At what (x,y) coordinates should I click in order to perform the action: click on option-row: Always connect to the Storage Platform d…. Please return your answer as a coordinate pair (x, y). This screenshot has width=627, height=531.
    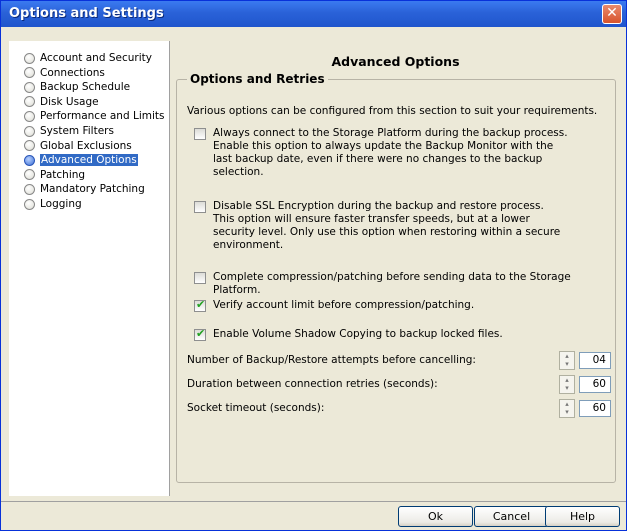
    Looking at the image, I should click on (381, 153).